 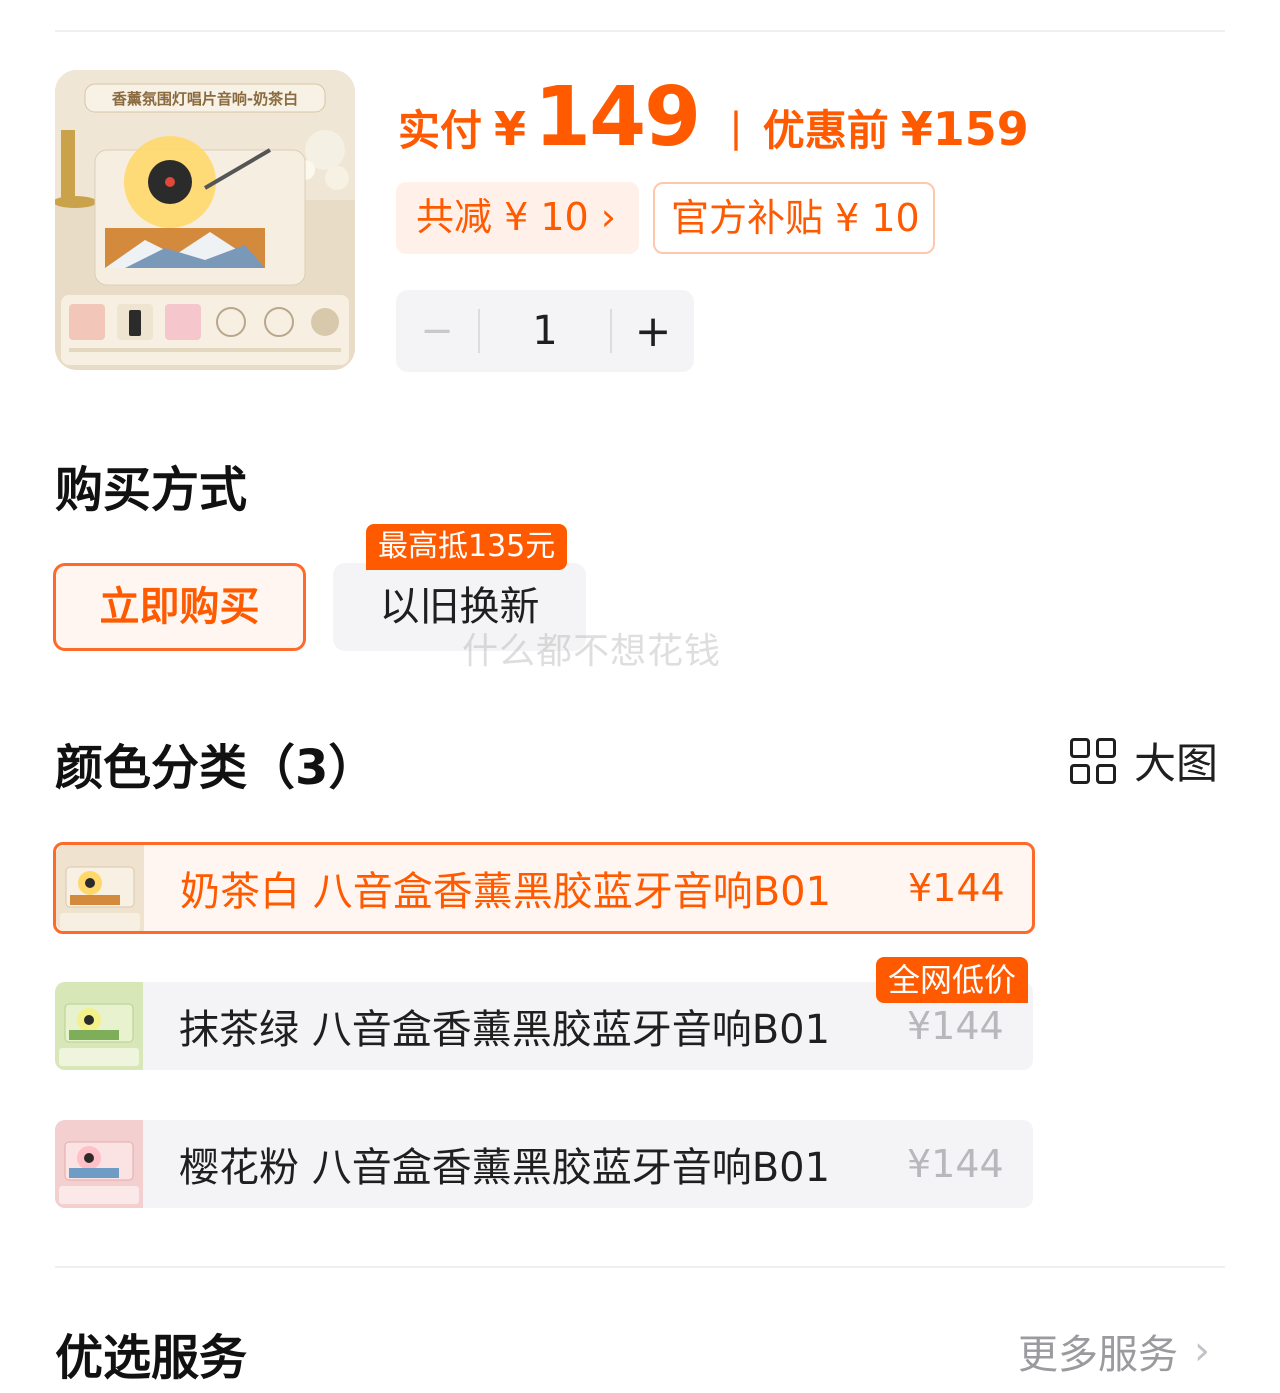 What do you see at coordinates (964, 129) in the screenshot?
I see `price-before-discount: ¥159` at bounding box center [964, 129].